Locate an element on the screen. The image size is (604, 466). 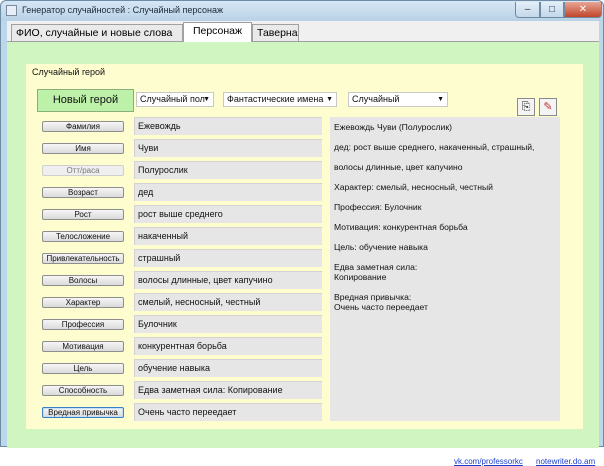
tab-character: Персонаж is located at coordinates (217, 32).